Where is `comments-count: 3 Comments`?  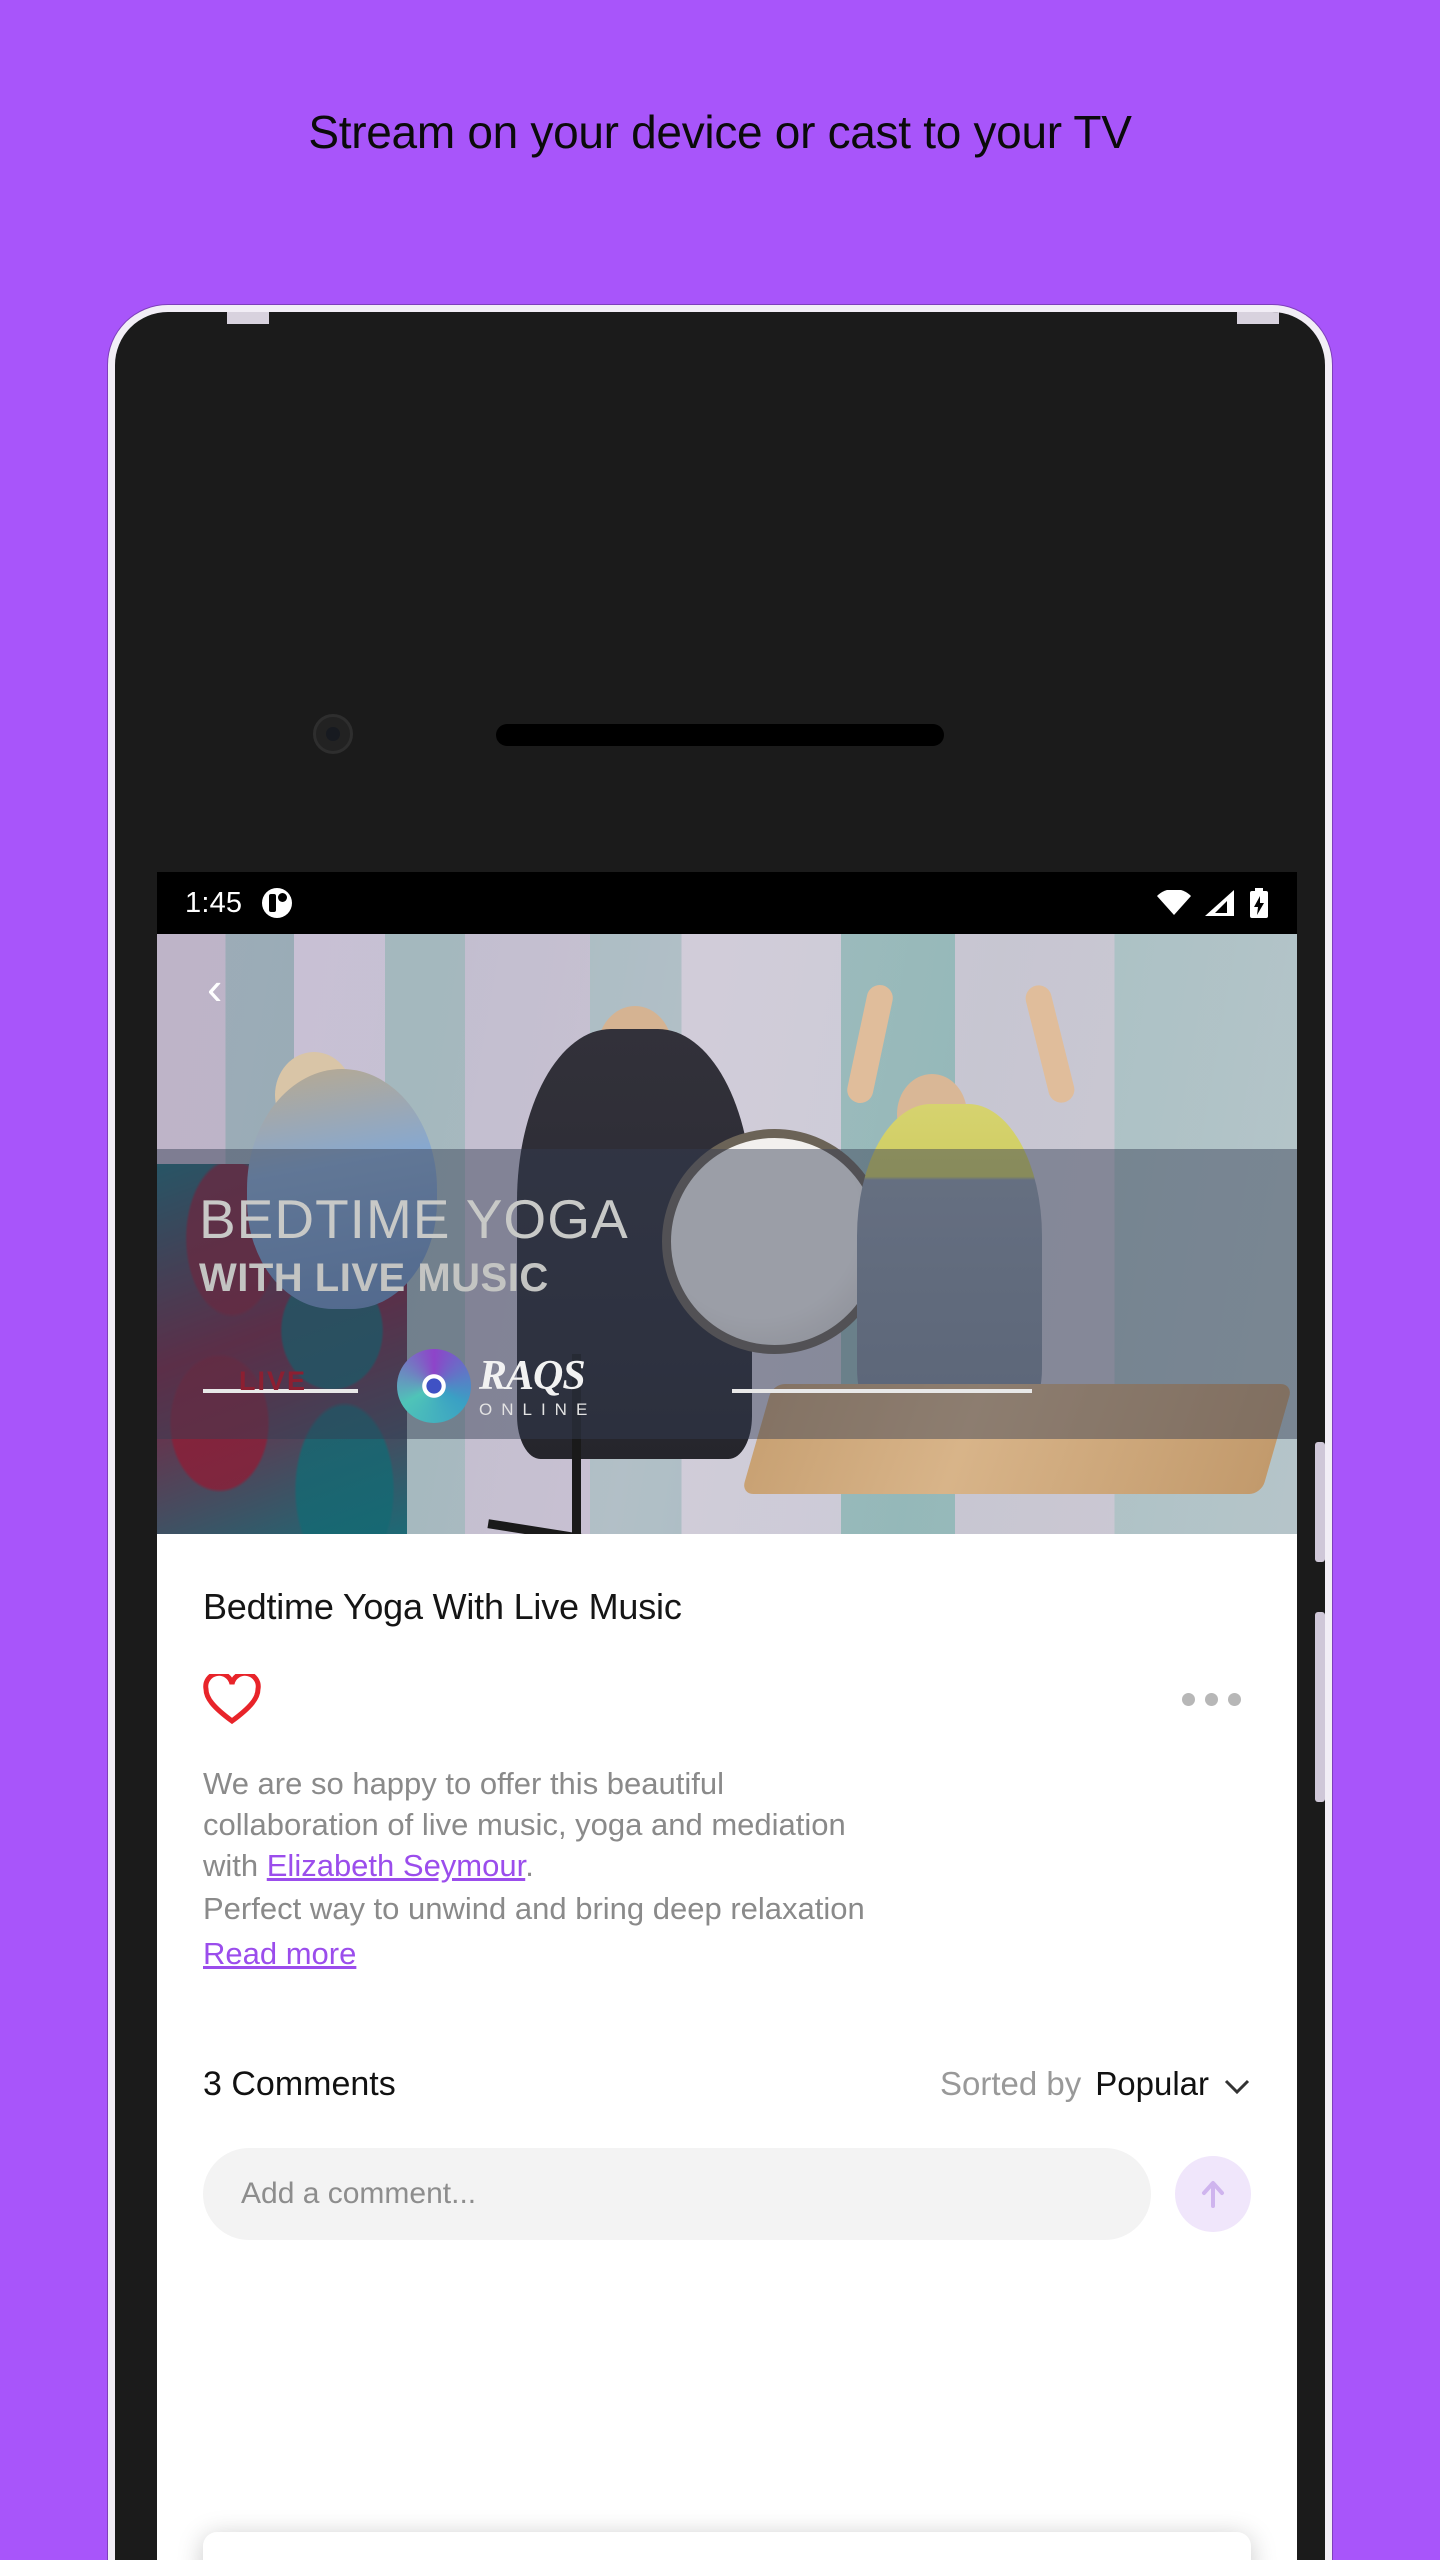 comments-count: 3 Comments is located at coordinates (299, 2083).